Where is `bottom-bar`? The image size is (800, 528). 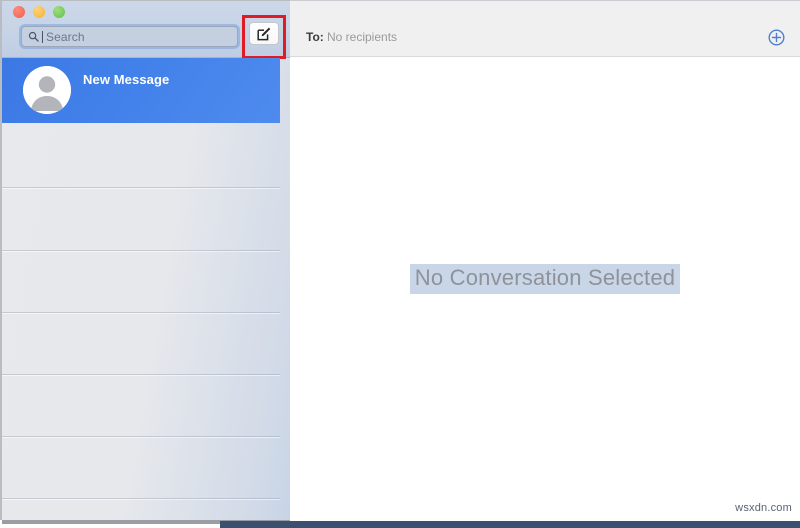
bottom-bar is located at coordinates (510, 524).